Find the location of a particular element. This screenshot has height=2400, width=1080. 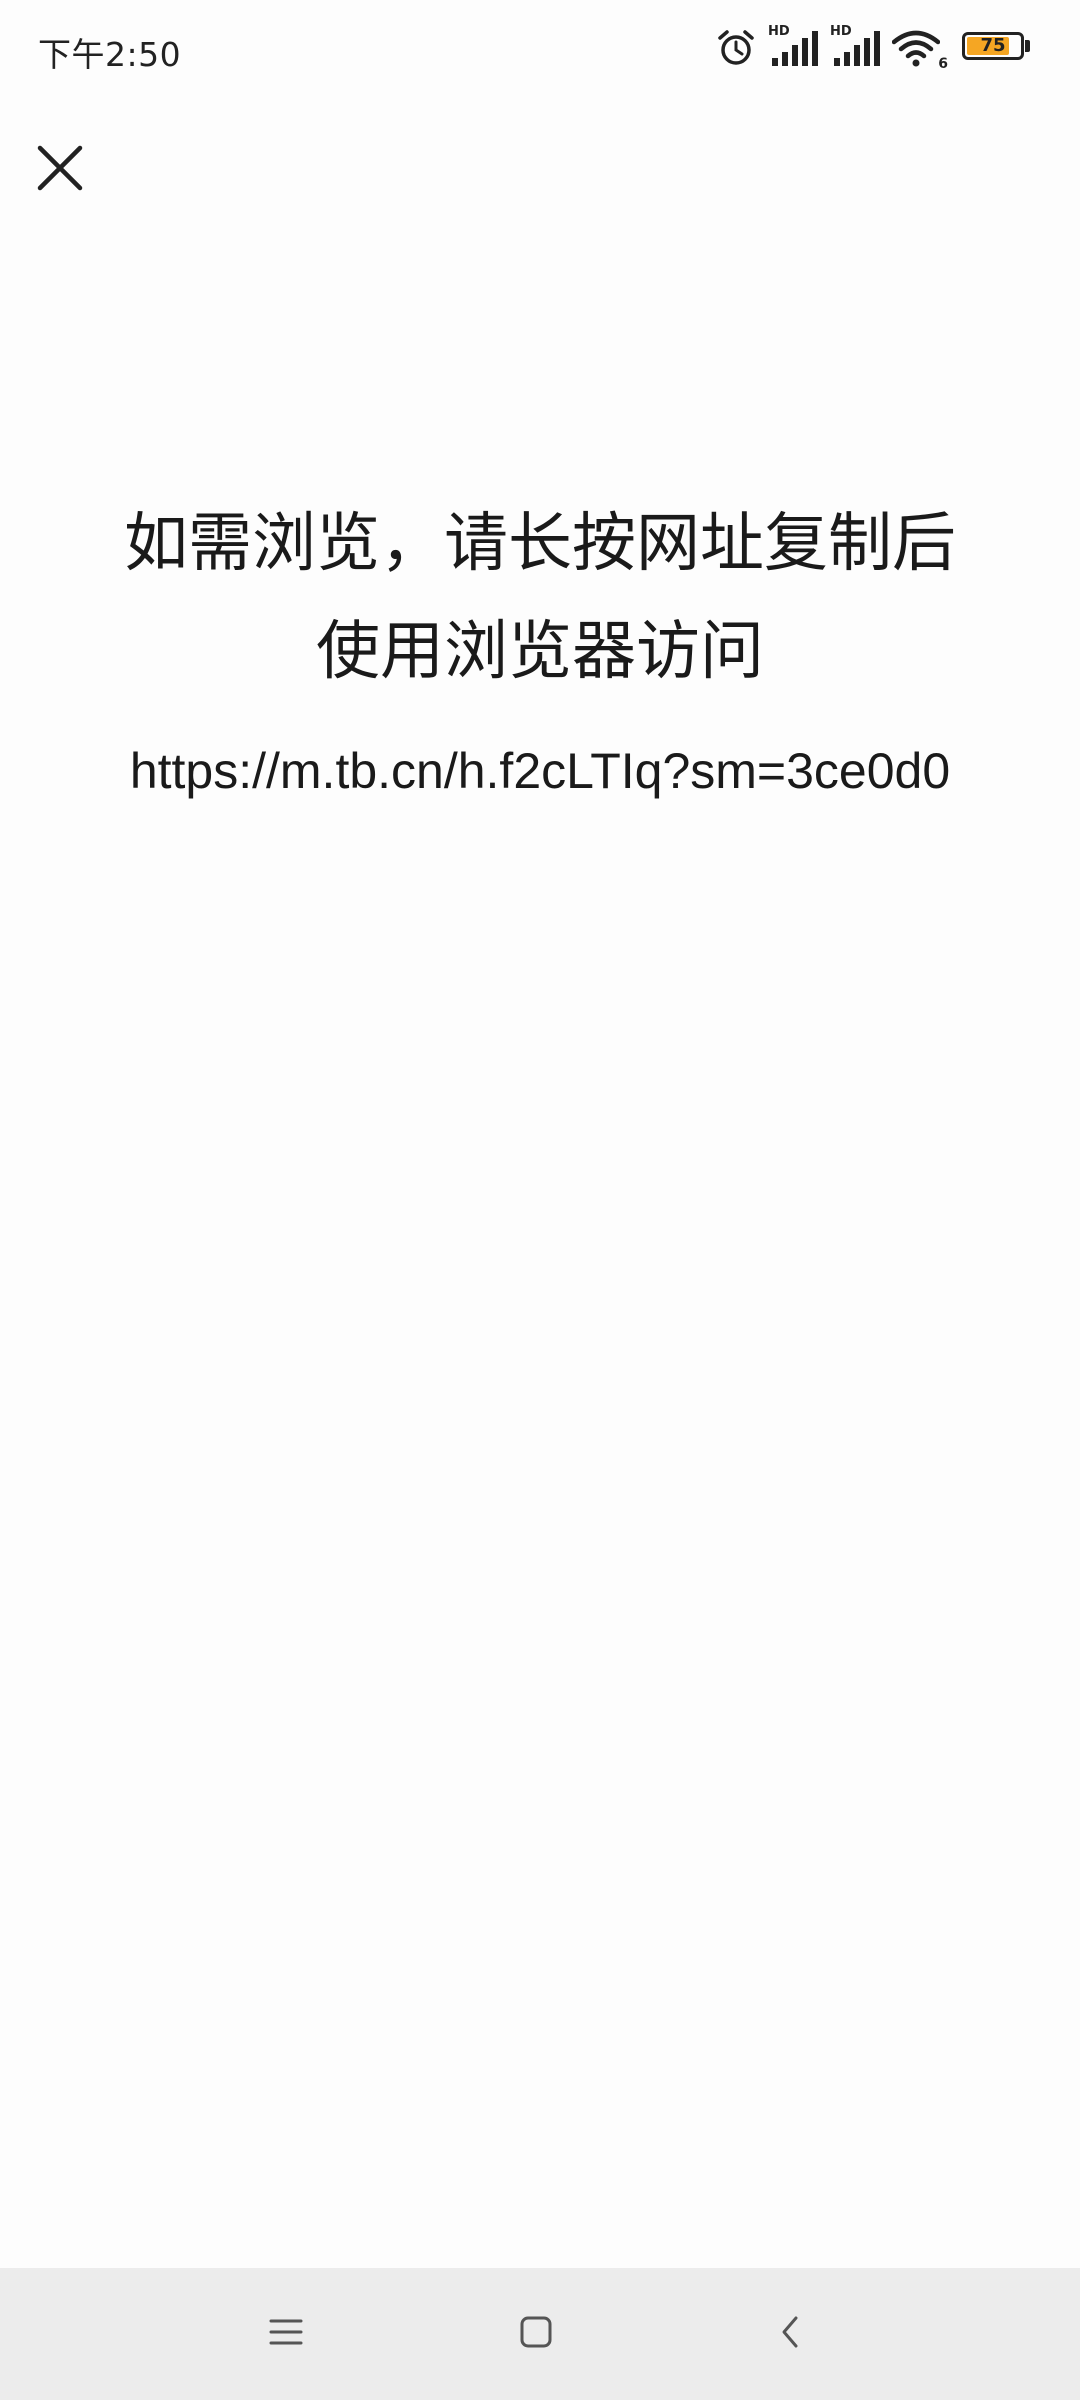

notice-line-1: 如需浏览，请长按网址复制后 is located at coordinates (540, 544).